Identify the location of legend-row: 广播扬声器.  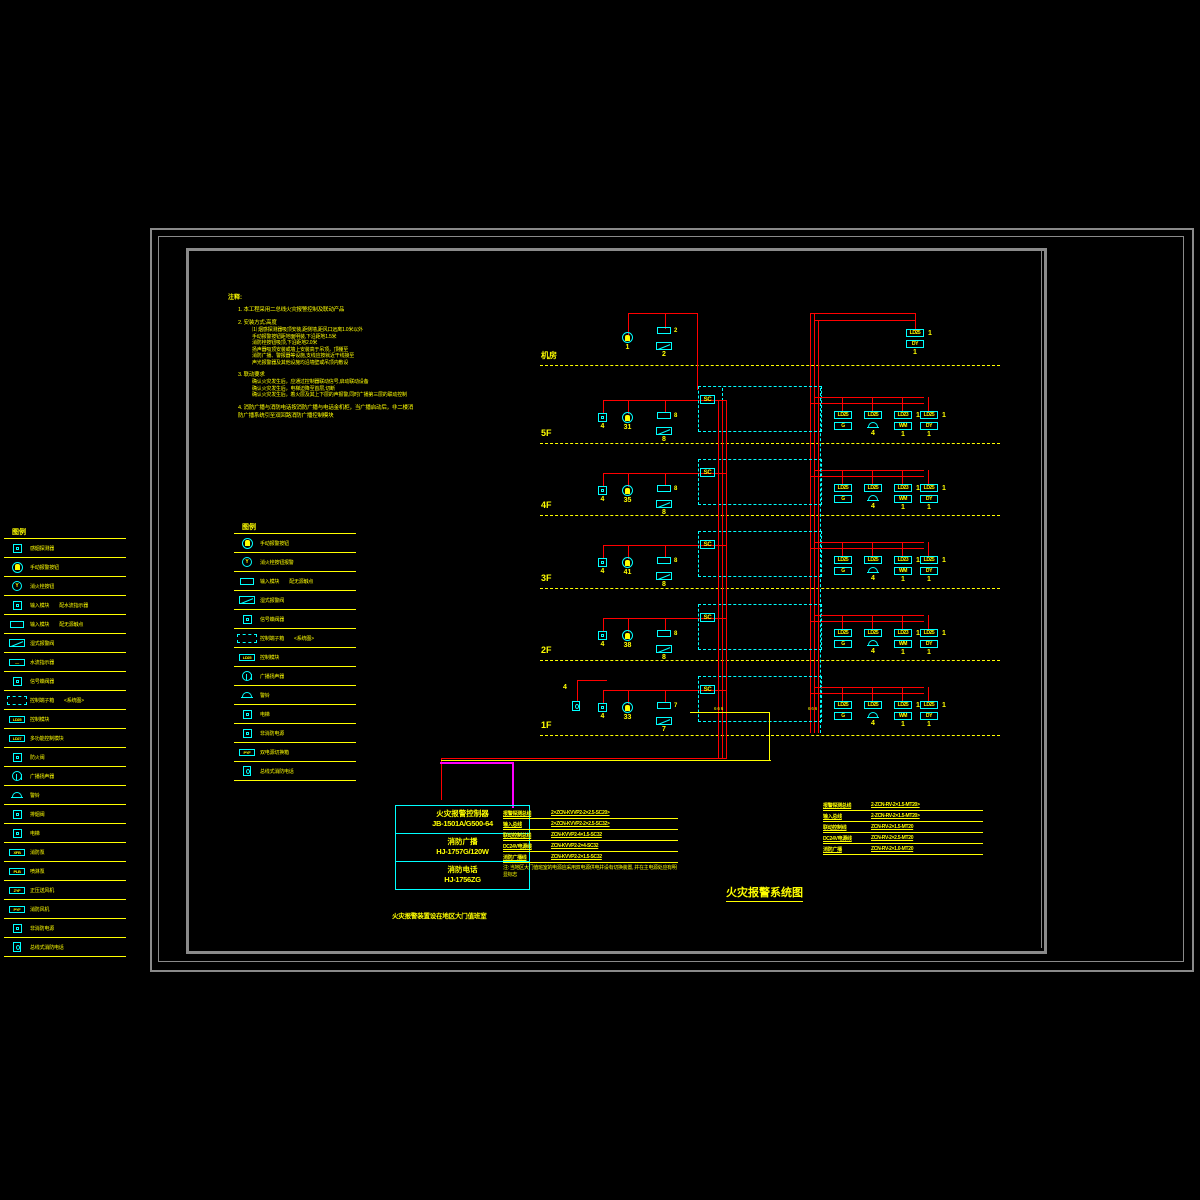
(295, 676).